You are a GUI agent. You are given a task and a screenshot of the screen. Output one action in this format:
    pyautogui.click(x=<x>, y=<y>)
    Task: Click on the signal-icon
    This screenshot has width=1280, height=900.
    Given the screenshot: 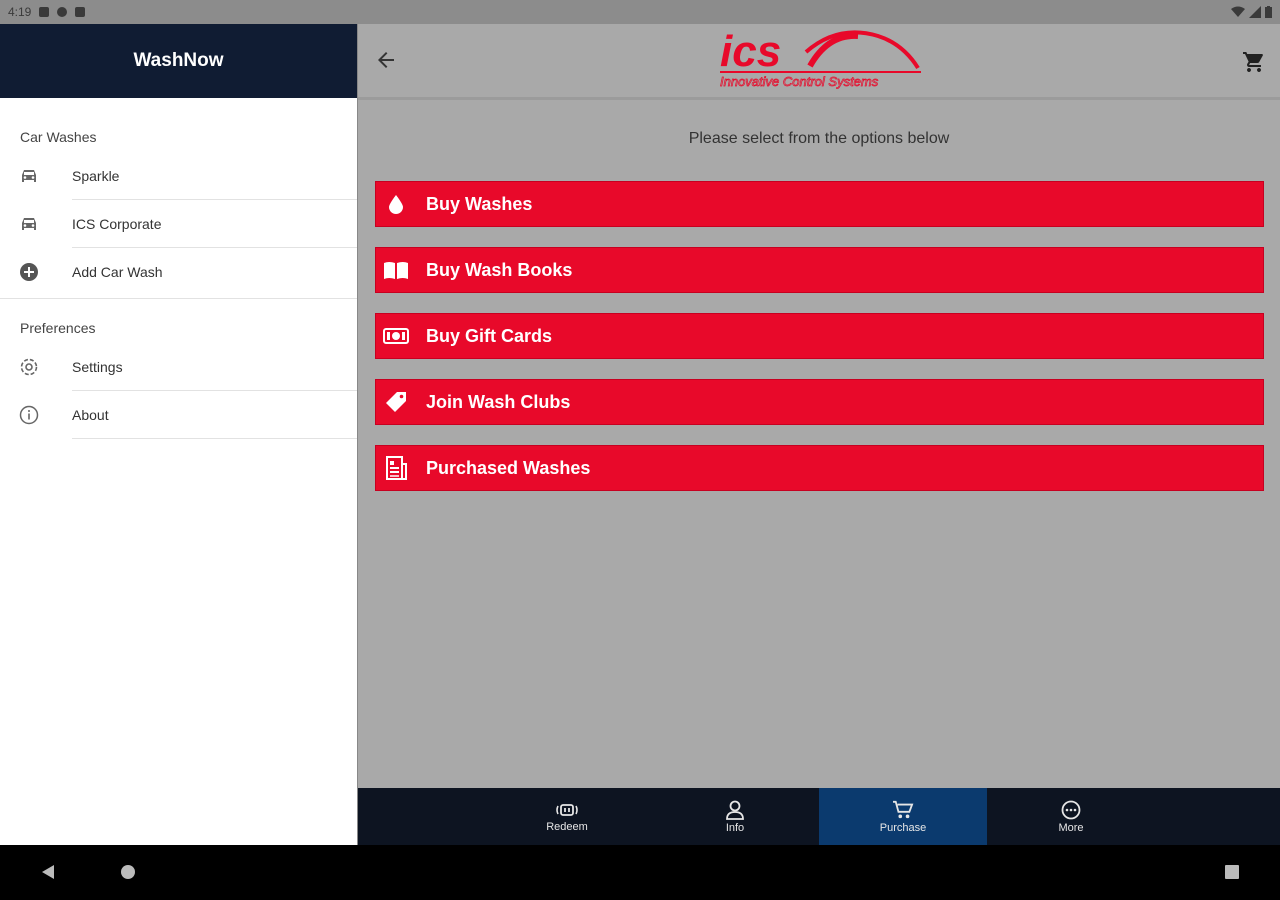 What is the action you would take?
    pyautogui.click(x=1255, y=12)
    